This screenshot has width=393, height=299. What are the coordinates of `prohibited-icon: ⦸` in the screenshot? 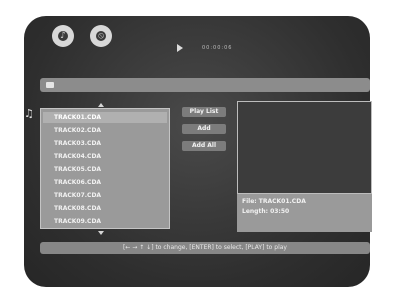 It's located at (101, 36).